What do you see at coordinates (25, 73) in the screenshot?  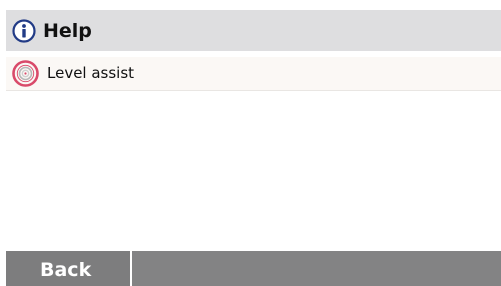 I see `level-target-icon` at bounding box center [25, 73].